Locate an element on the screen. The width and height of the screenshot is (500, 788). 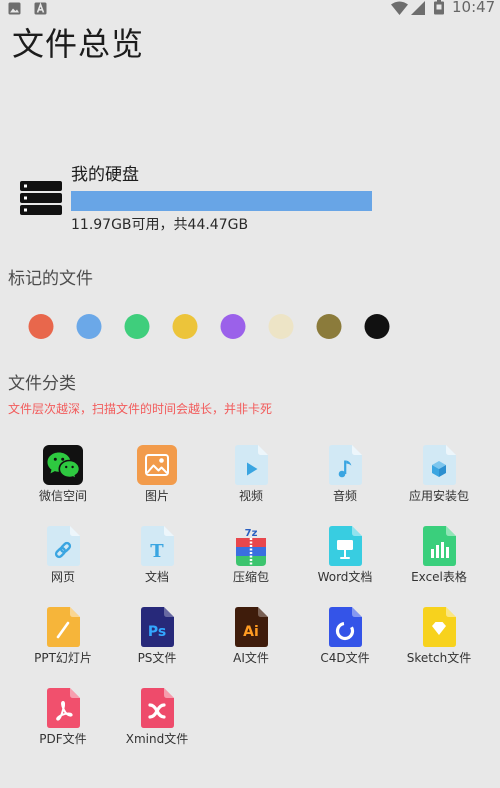
xmind-file-icon is located at coordinates (157, 708).